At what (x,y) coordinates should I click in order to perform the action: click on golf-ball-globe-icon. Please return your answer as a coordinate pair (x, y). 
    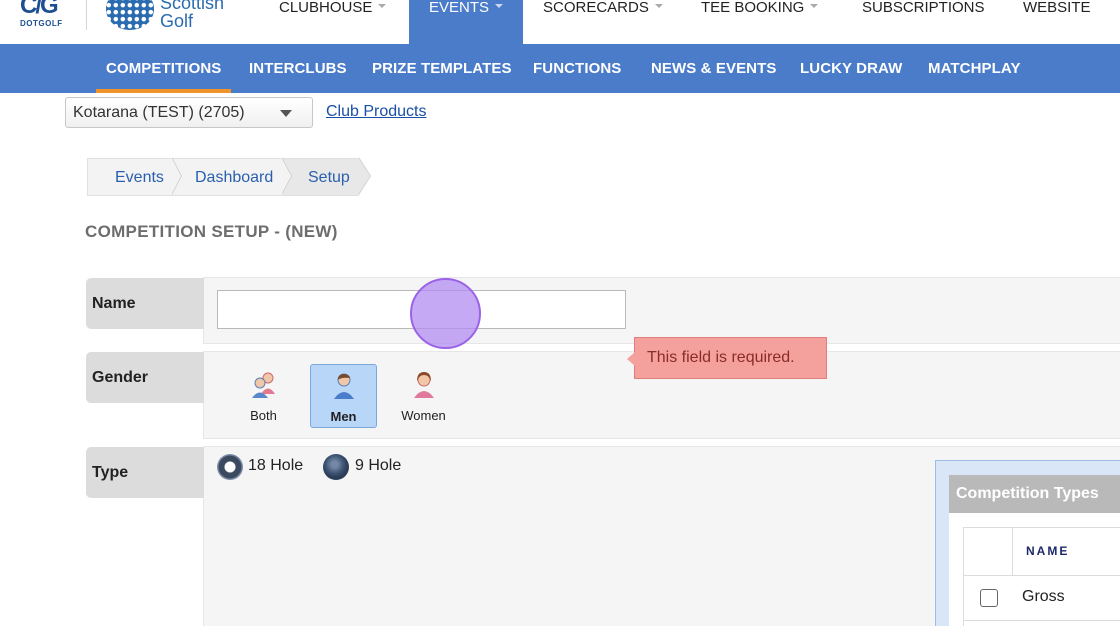
    Looking at the image, I should click on (130, 15).